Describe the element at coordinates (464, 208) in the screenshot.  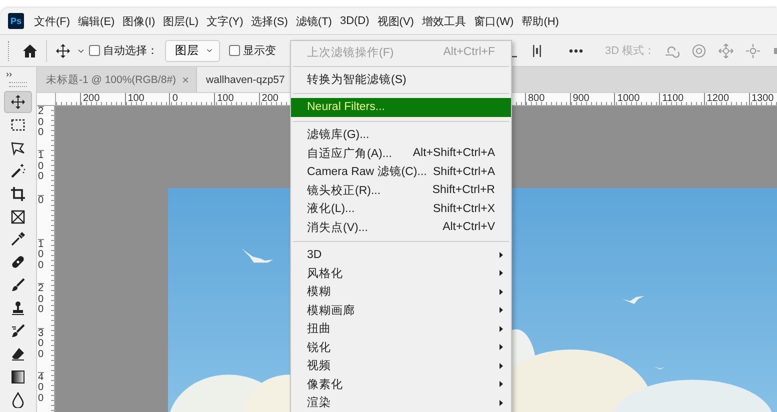
I see `shortcut-label: Shift+Ctrl+X` at that location.